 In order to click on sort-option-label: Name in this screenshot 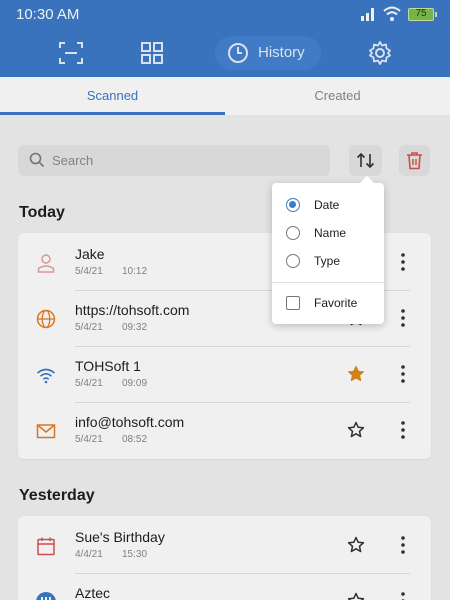, I will do `click(330, 233)`.